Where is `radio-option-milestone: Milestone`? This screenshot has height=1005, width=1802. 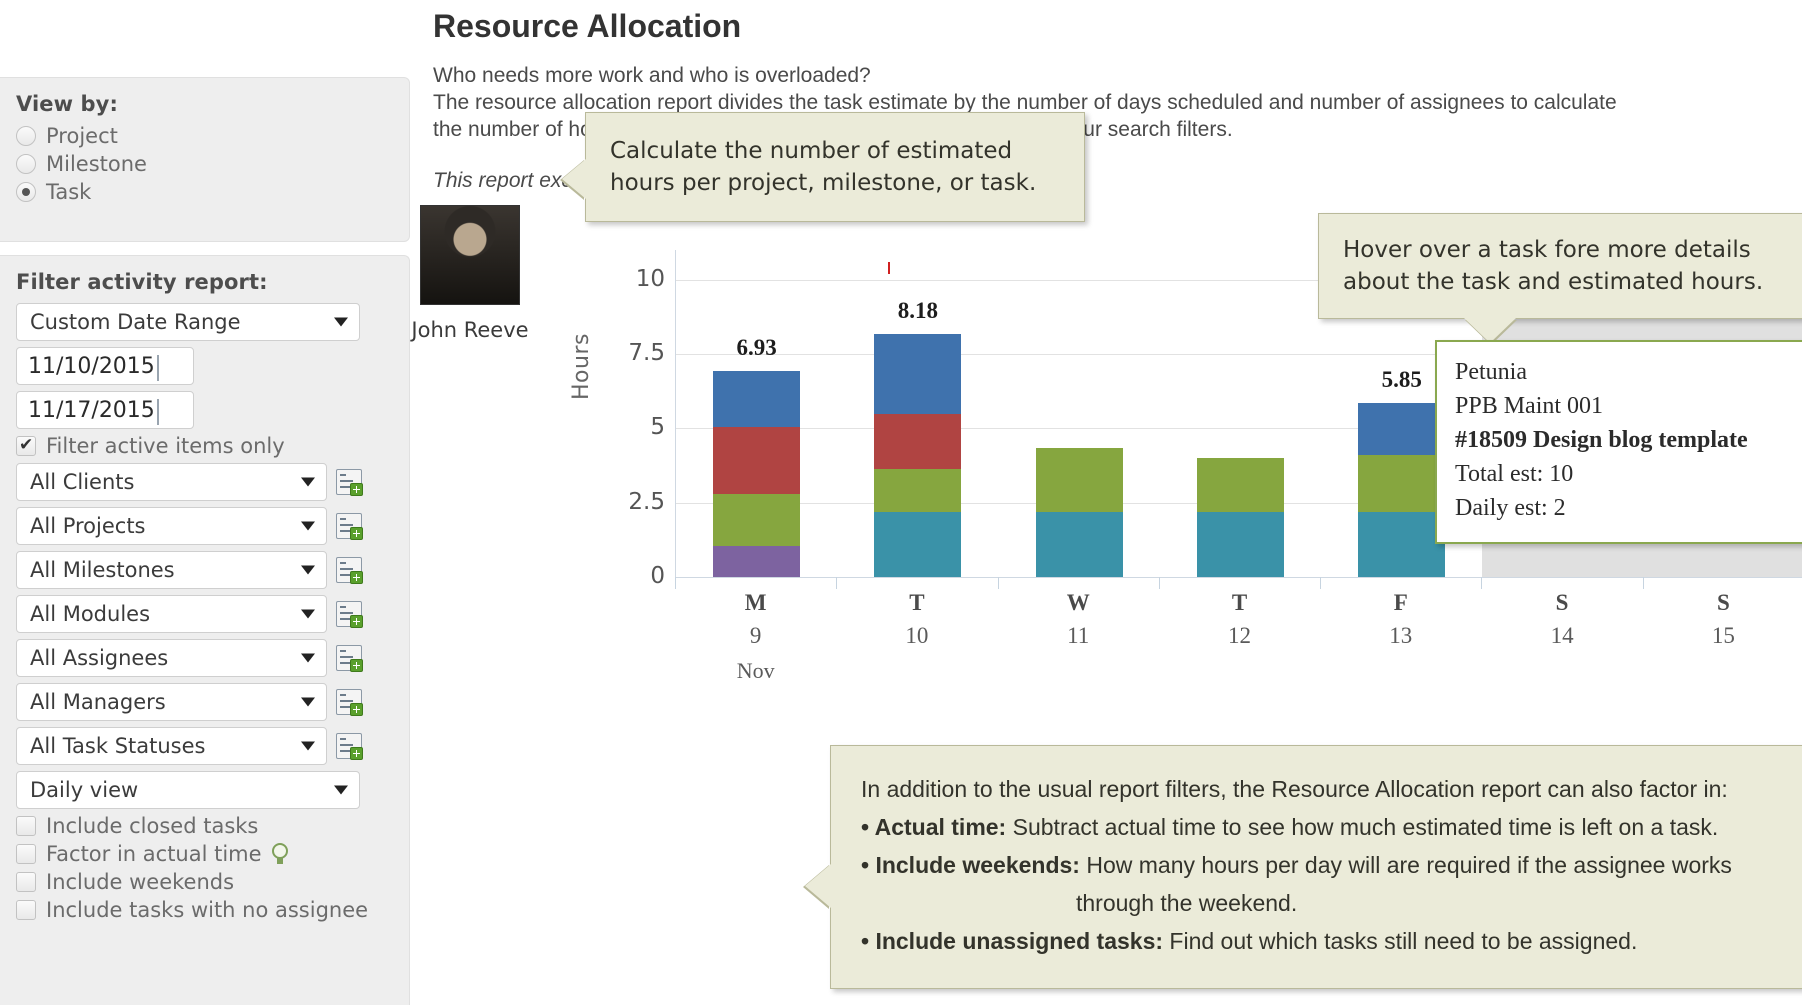 radio-option-milestone: Milestone is located at coordinates (204, 164).